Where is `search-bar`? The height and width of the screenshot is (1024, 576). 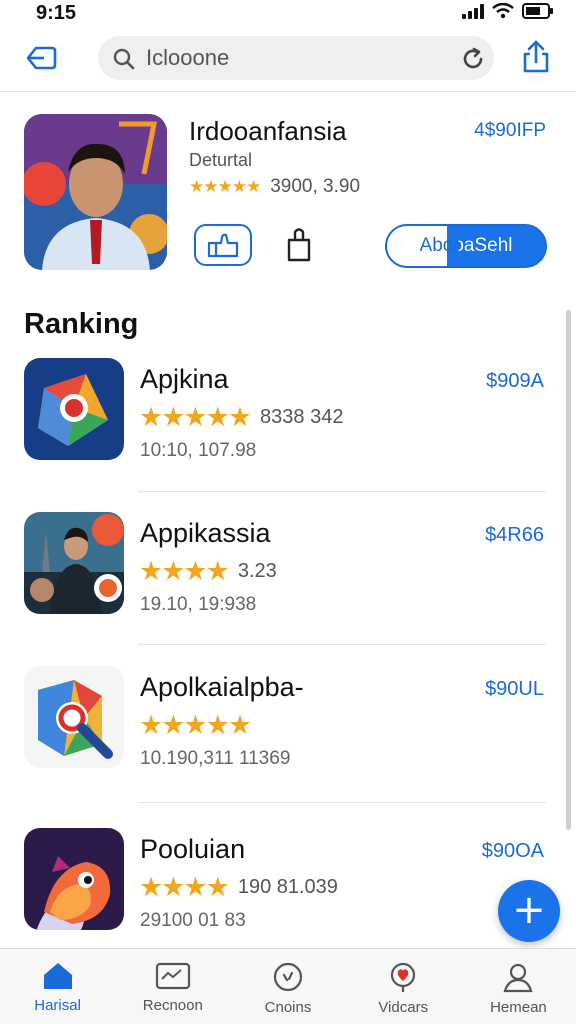
search-bar is located at coordinates (296, 58).